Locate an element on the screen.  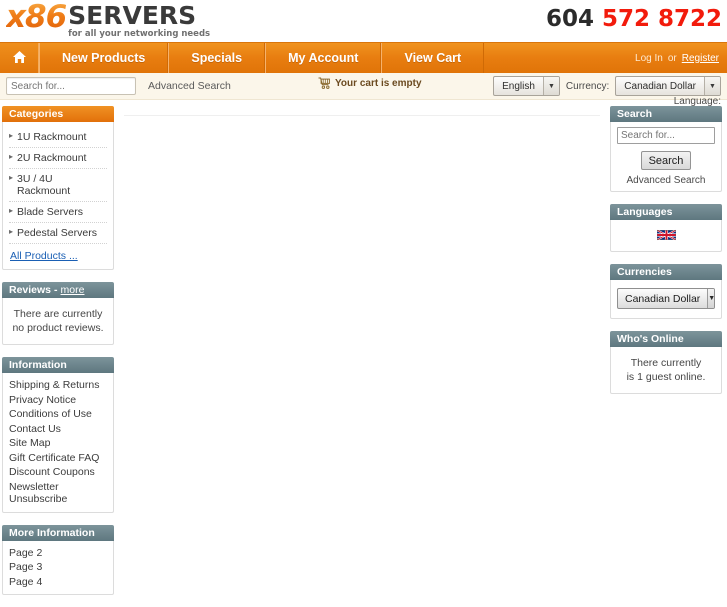
nav-account-links: Log In or Register is located at coordinates (681, 58).